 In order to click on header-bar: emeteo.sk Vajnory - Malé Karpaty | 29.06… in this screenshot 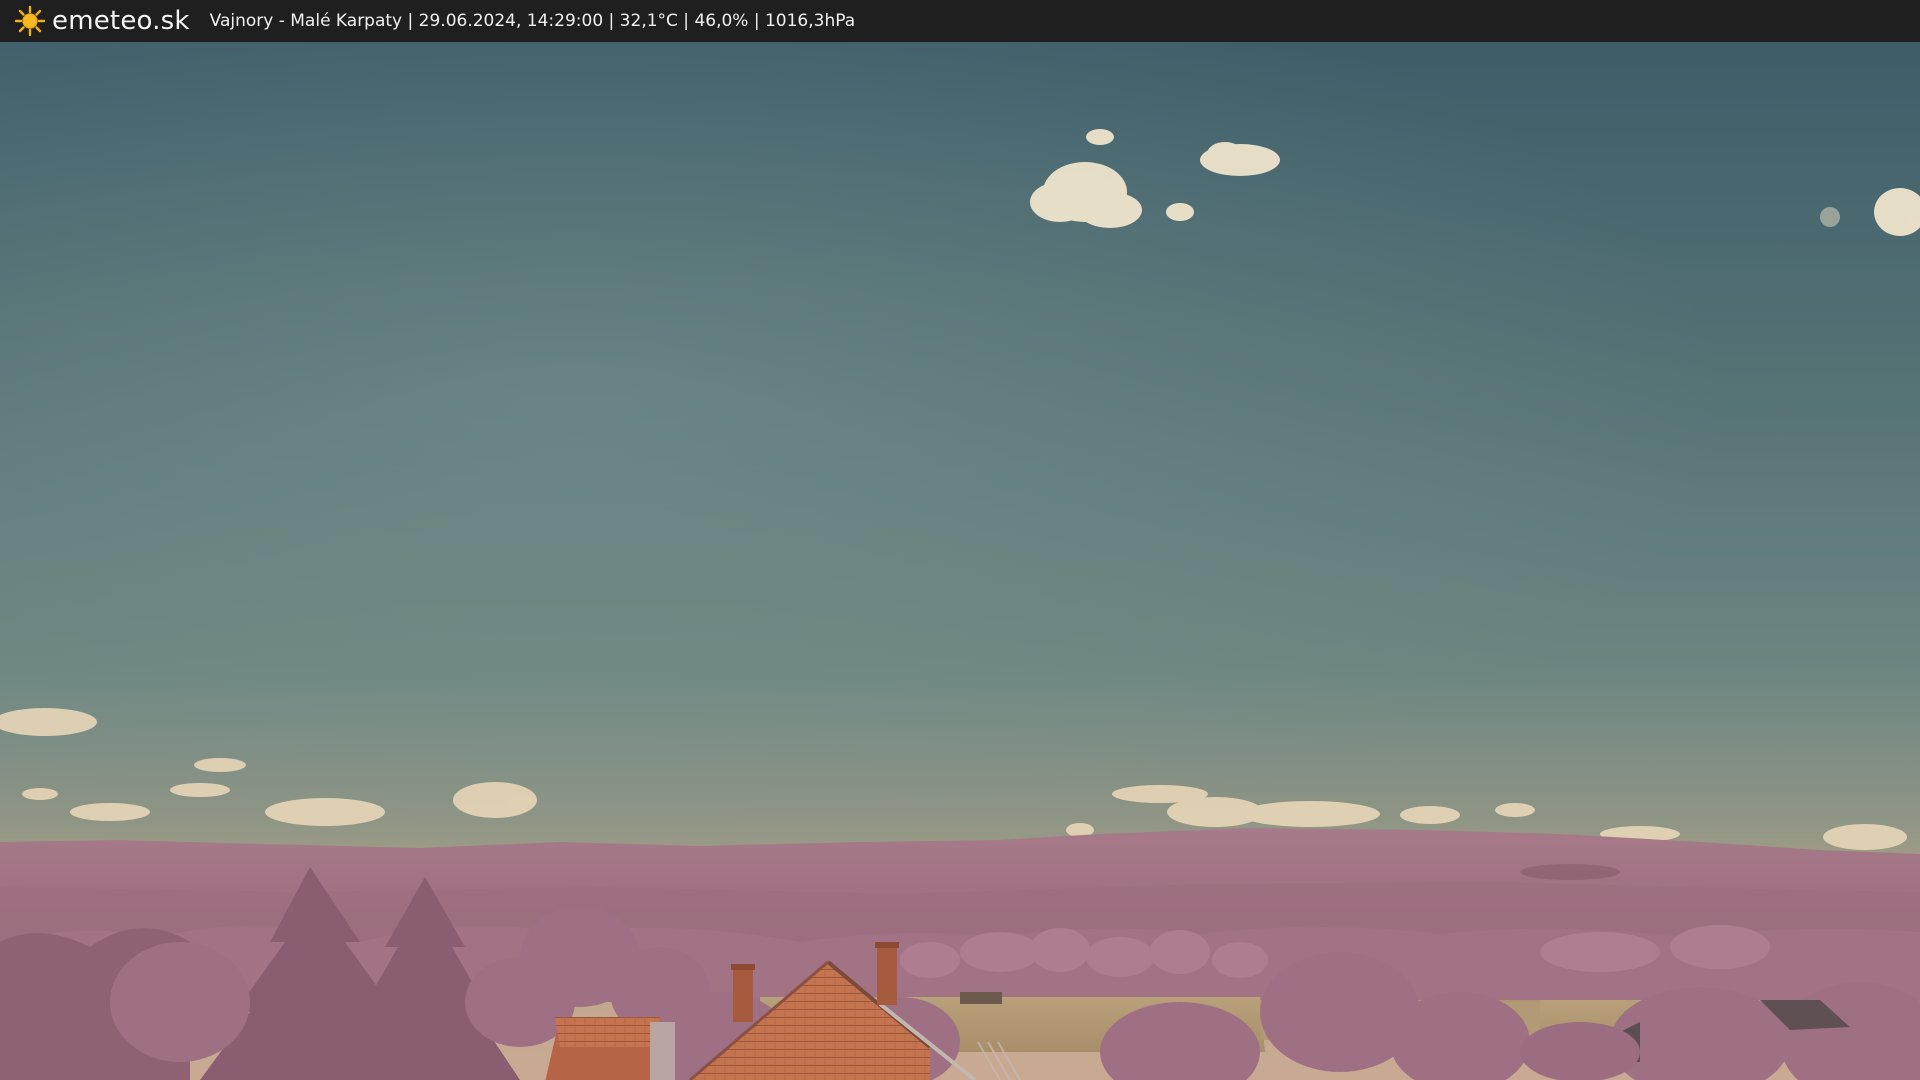, I will do `click(960, 21)`.